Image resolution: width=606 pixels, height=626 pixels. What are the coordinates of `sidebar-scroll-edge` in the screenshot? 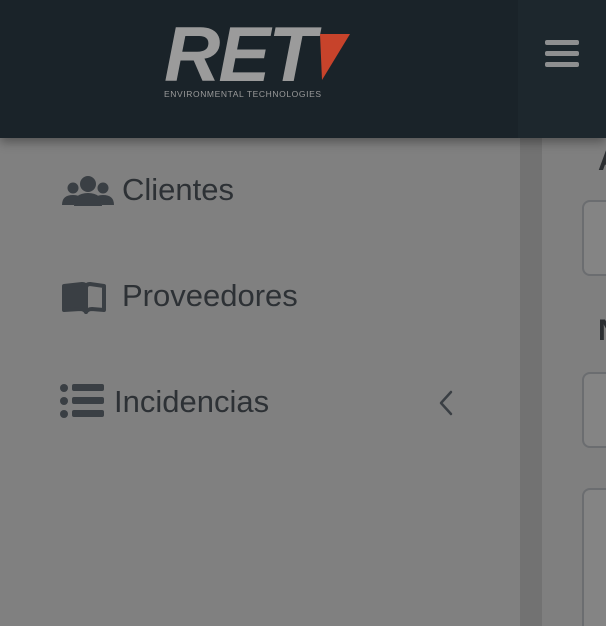 It's located at (531, 382).